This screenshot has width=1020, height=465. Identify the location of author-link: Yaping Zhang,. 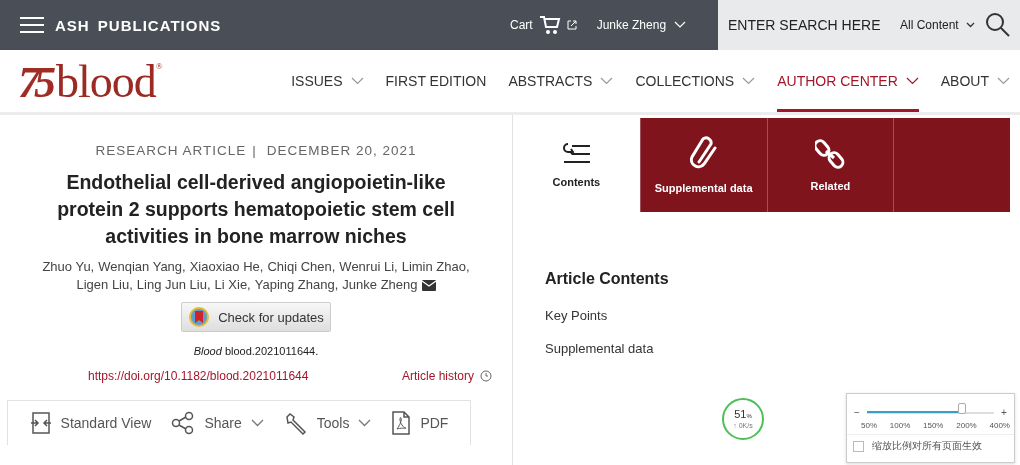
(296, 285).